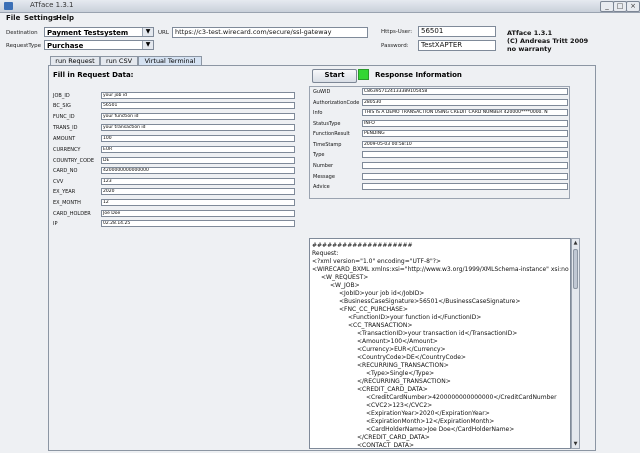 The height and width of the screenshot is (453, 640). I want to click on field-label: Advice, so click(321, 187).